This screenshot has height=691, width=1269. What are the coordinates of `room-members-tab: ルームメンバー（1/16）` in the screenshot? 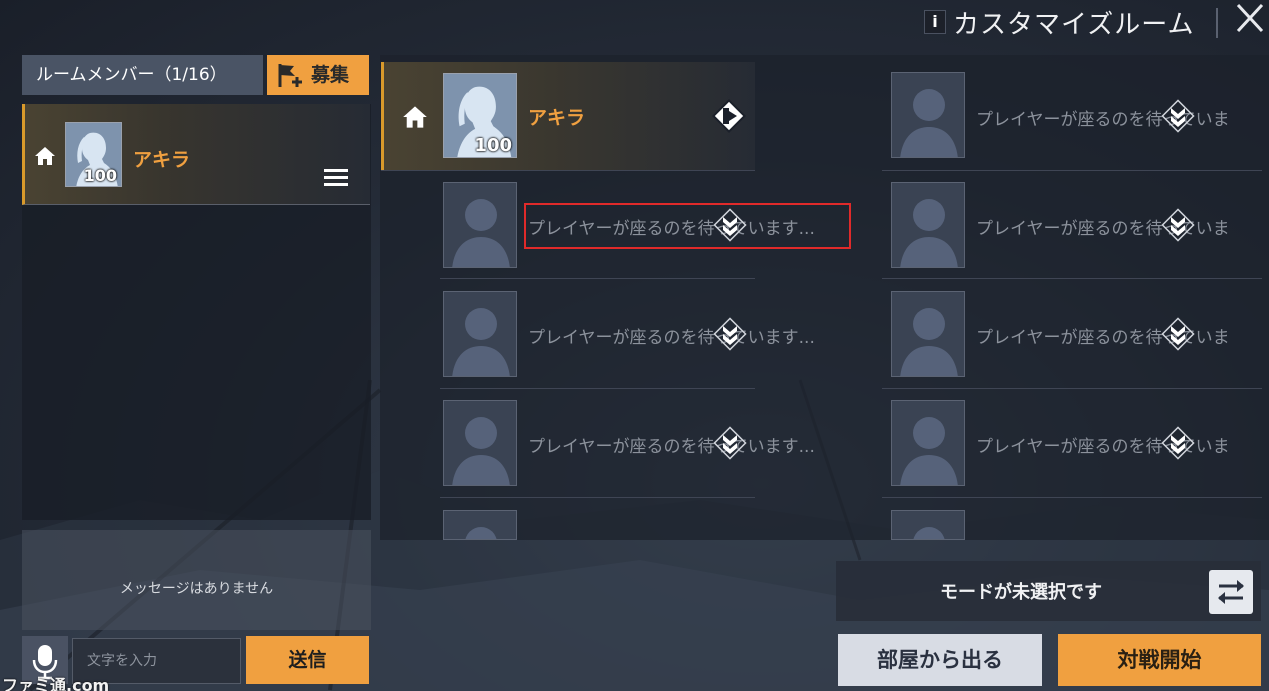 It's located at (142, 75).